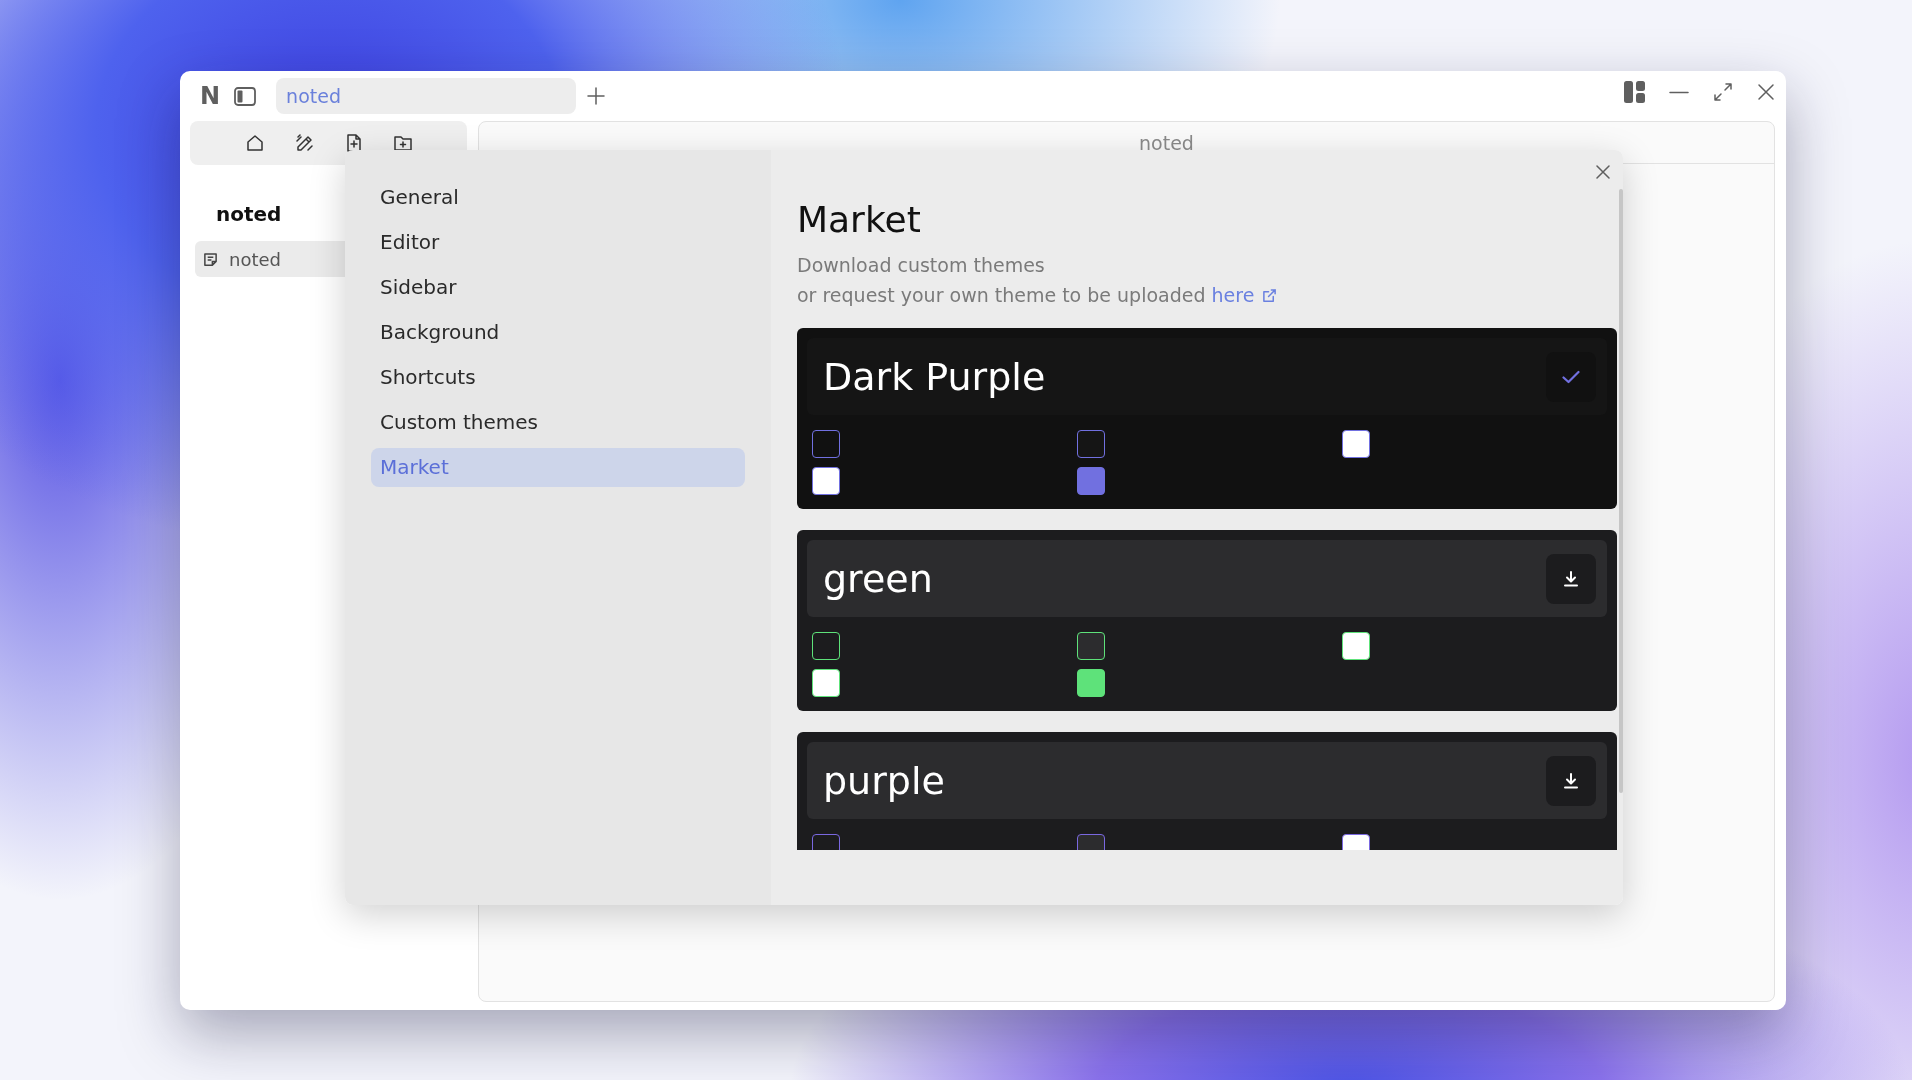  I want to click on editor-title: noted, so click(1166, 142).